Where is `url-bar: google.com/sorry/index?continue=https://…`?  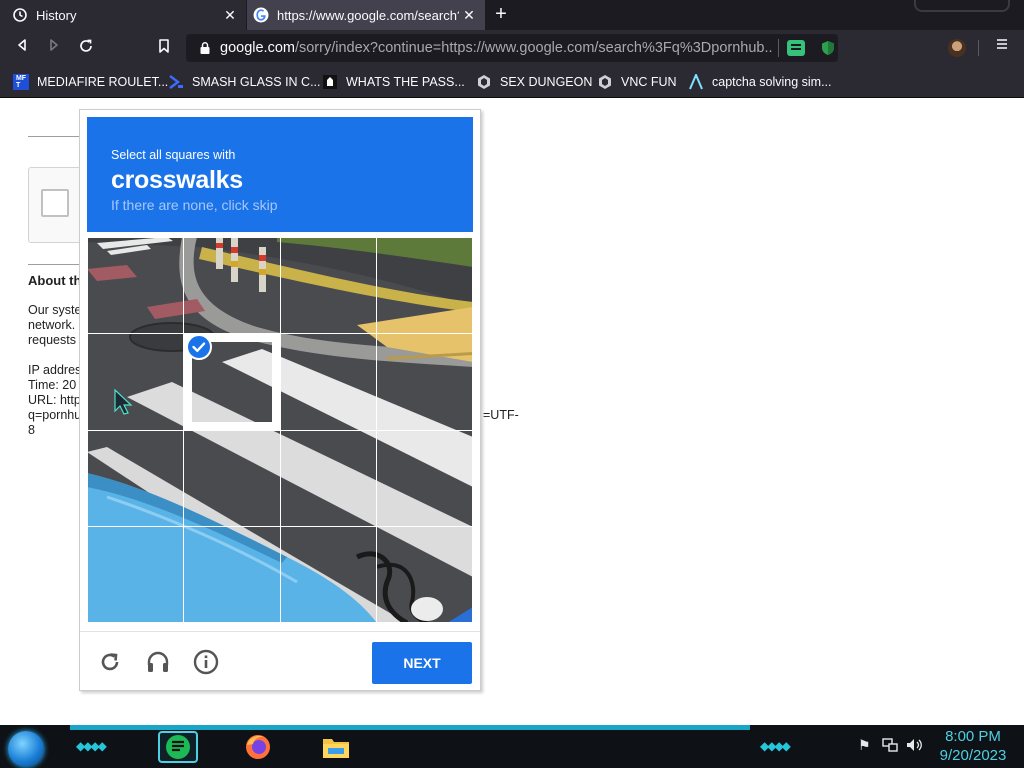 url-bar: google.com/sorry/index?continue=https://… is located at coordinates (512, 48).